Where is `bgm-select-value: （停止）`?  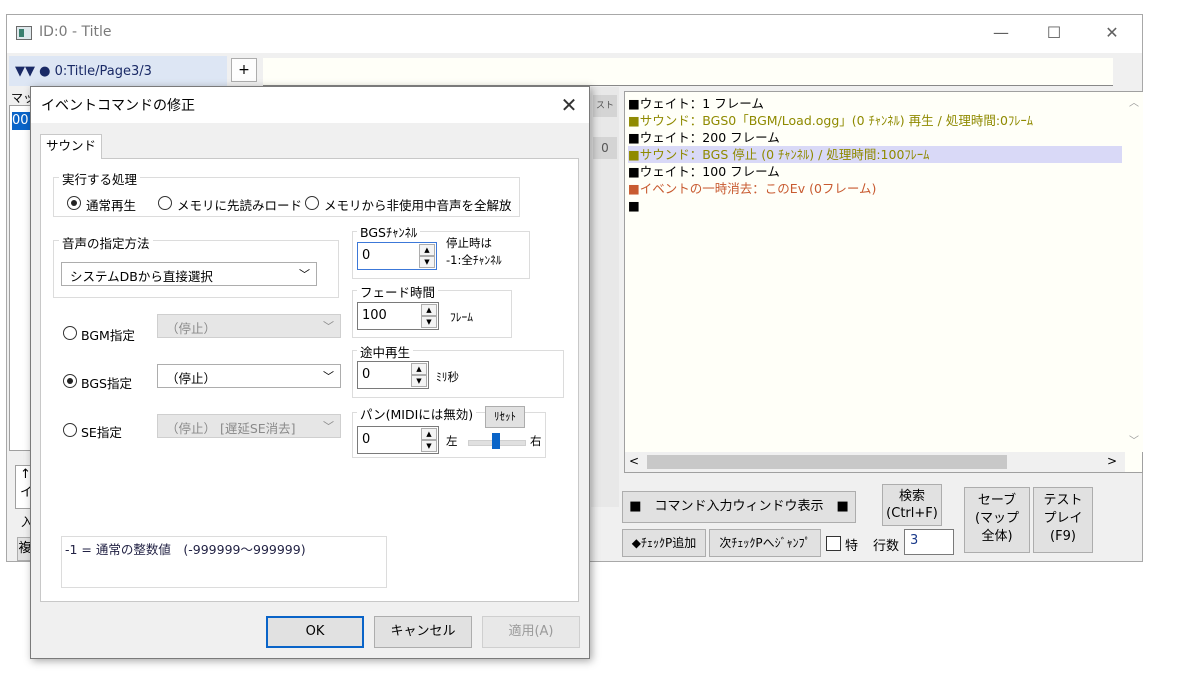 bgm-select-value: （停止） is located at coordinates (191, 328).